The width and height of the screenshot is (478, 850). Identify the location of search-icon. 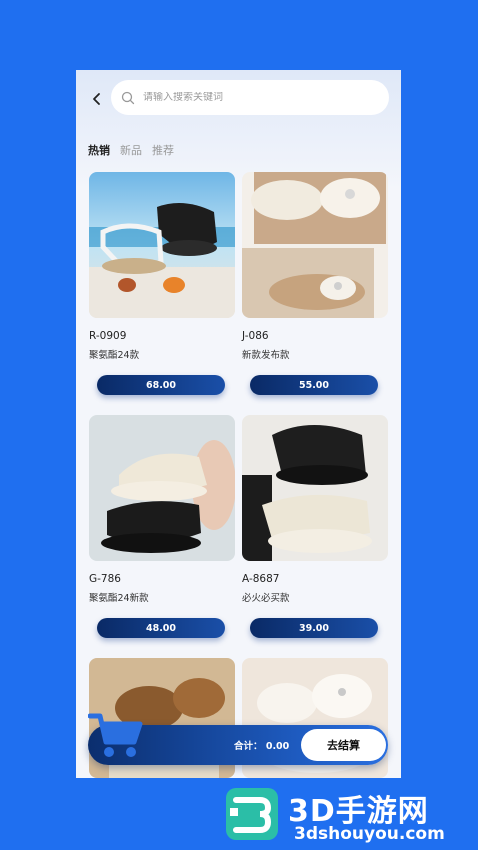
(128, 97).